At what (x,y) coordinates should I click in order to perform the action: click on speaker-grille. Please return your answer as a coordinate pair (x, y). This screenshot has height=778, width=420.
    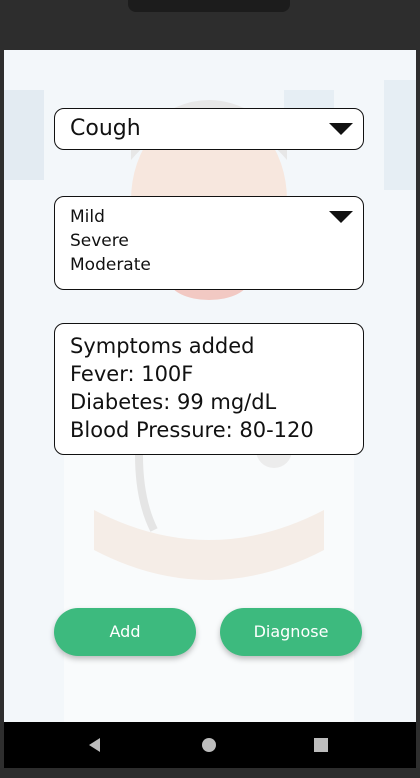
    Looking at the image, I should click on (209, 6).